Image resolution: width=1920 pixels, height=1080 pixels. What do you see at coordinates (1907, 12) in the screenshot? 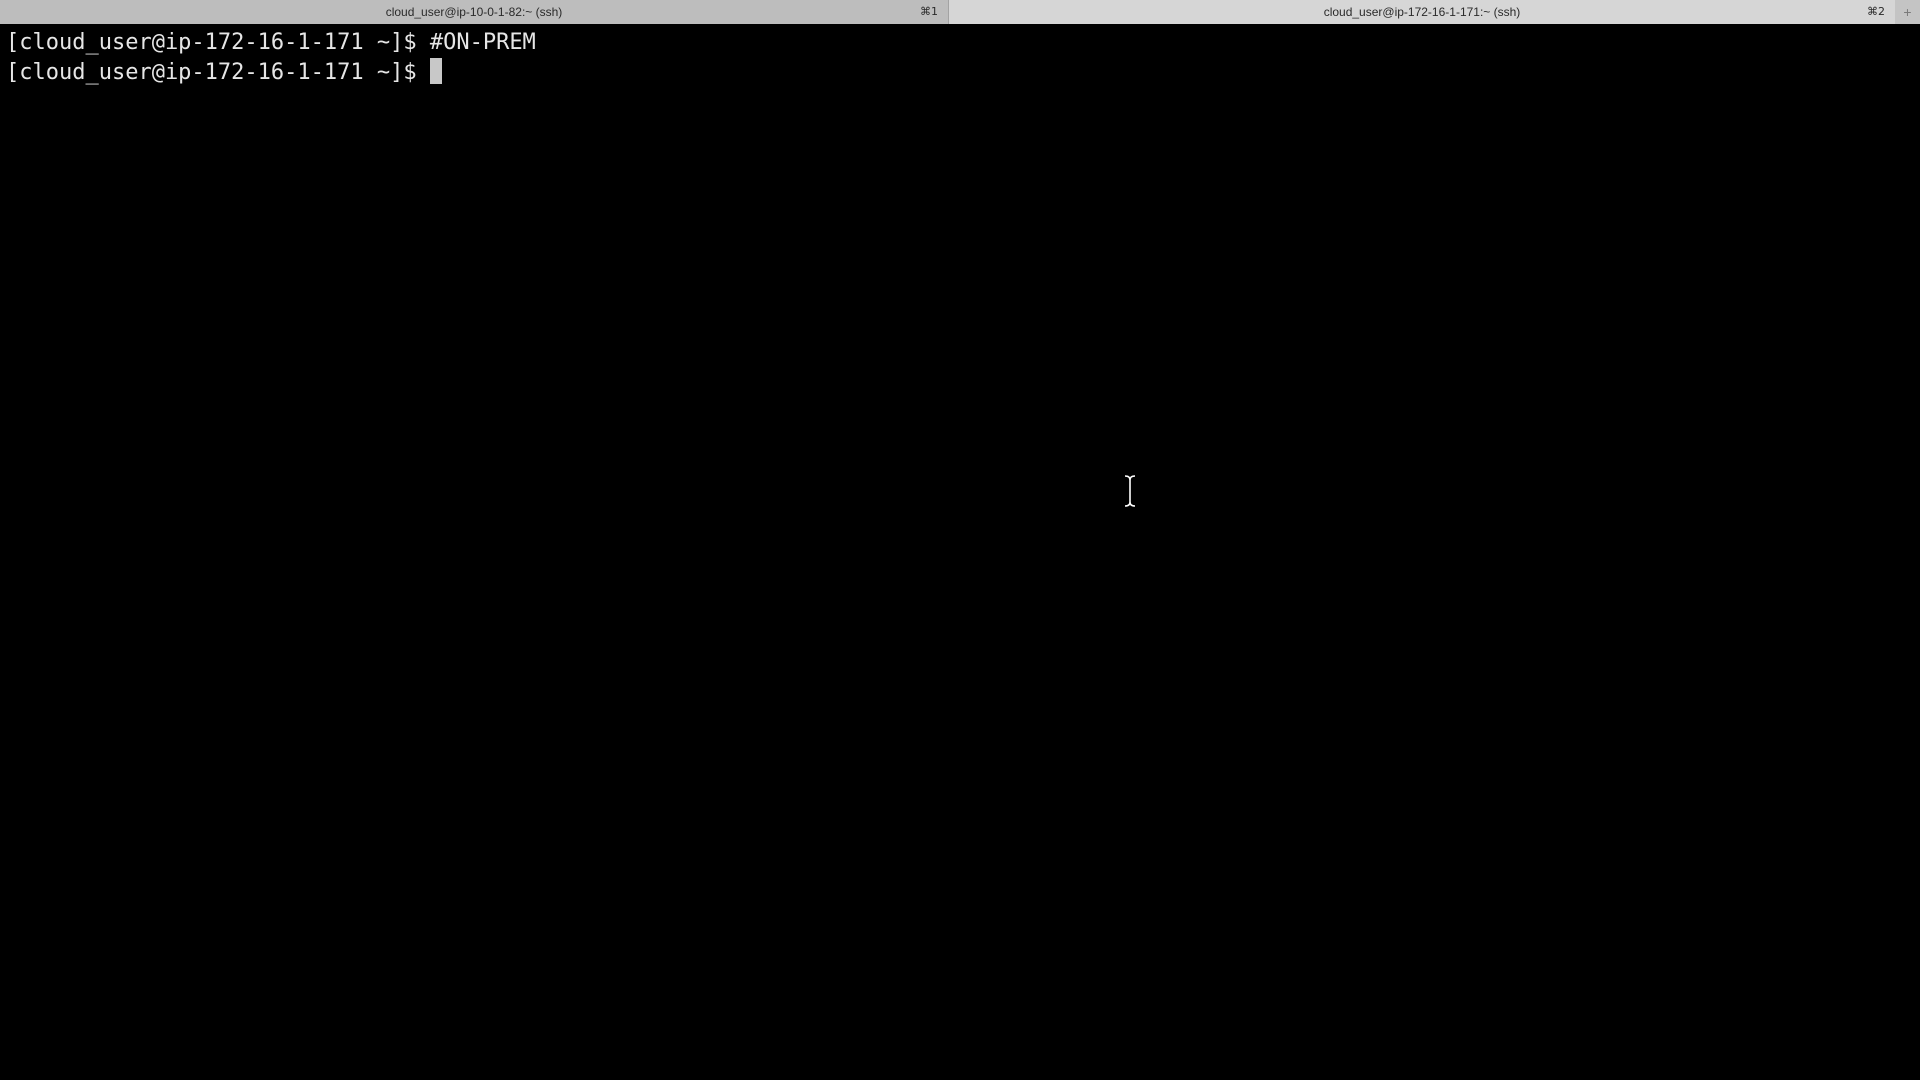
I see `new-tab-button: +` at bounding box center [1907, 12].